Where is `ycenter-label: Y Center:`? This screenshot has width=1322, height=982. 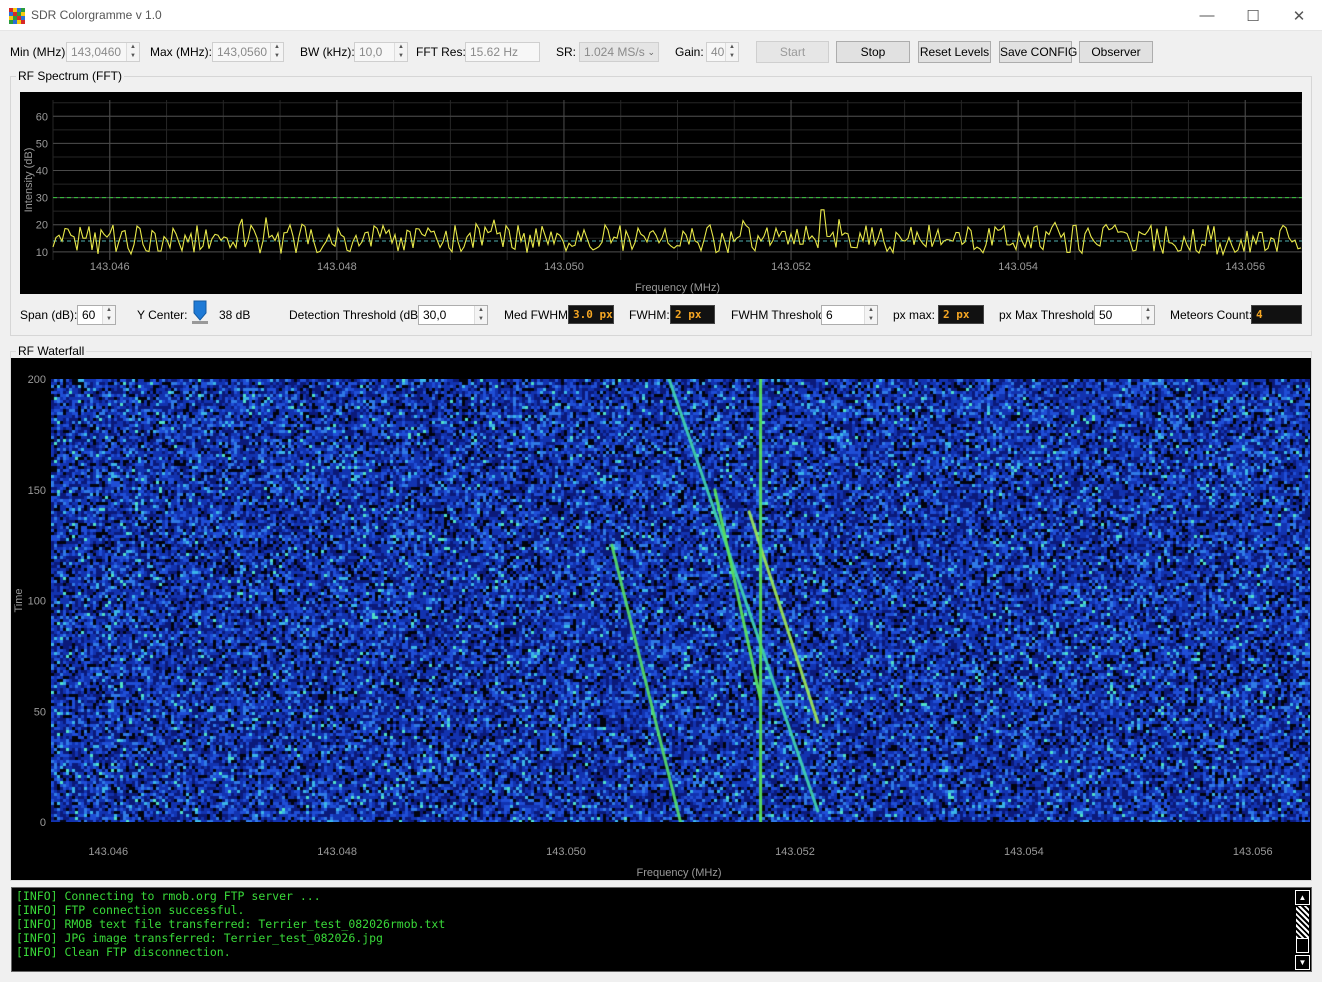 ycenter-label: Y Center: is located at coordinates (162, 315).